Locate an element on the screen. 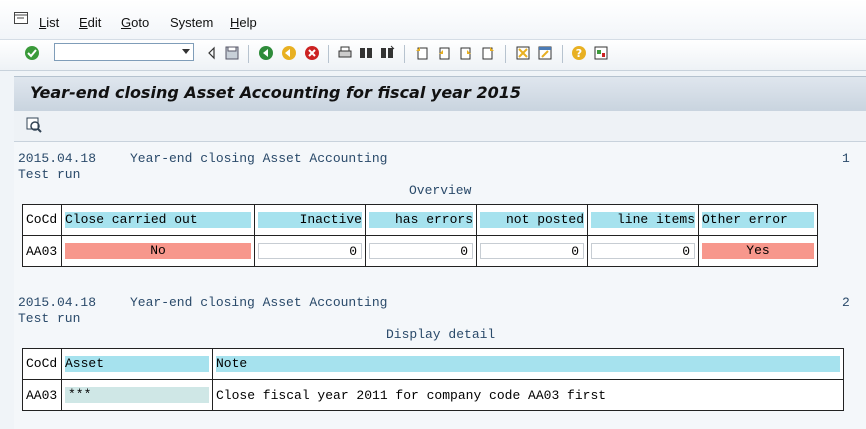 This screenshot has height=429, width=866. not-posted-cell: 0 is located at coordinates (532, 251).